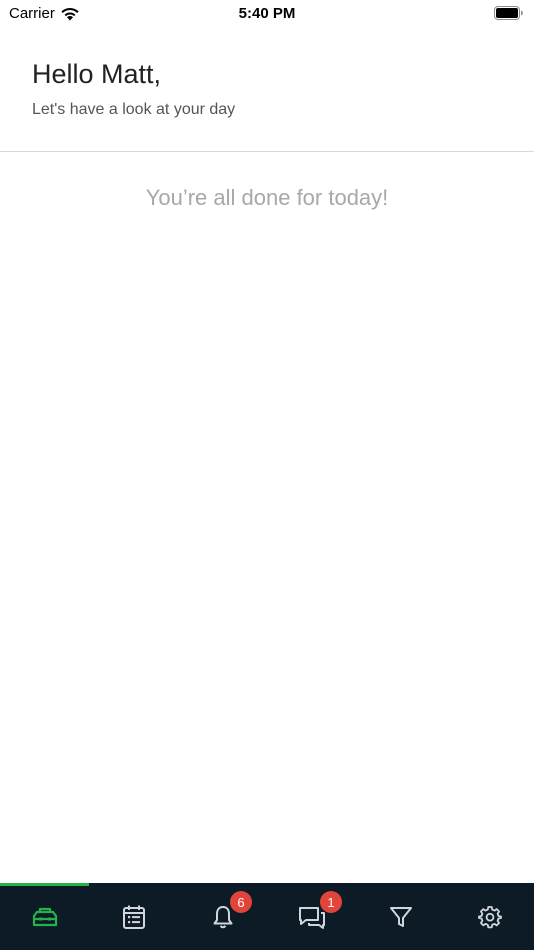 The image size is (534, 950). I want to click on filter-icon, so click(400, 916).